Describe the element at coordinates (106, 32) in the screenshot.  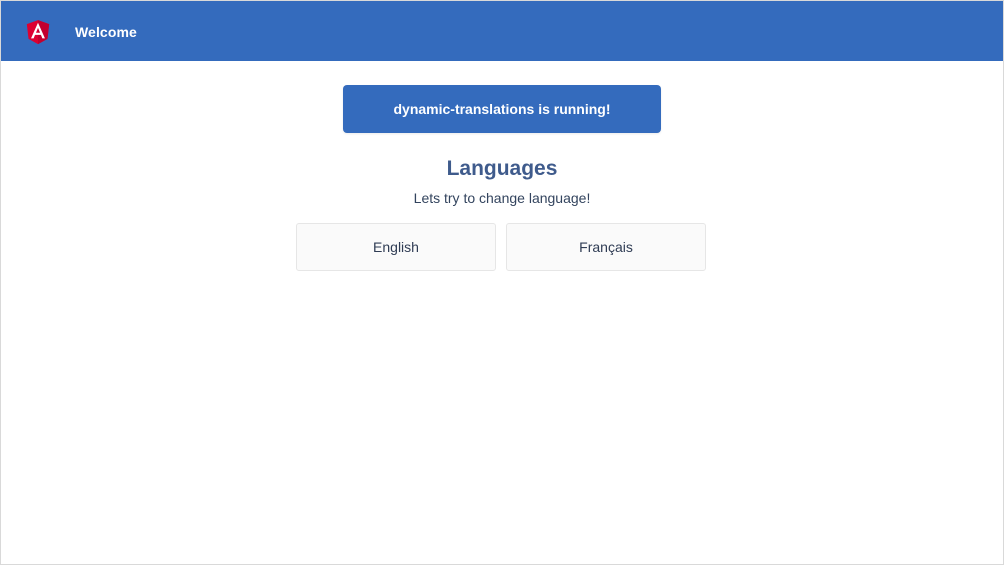
I see `app-title: Welcome` at that location.